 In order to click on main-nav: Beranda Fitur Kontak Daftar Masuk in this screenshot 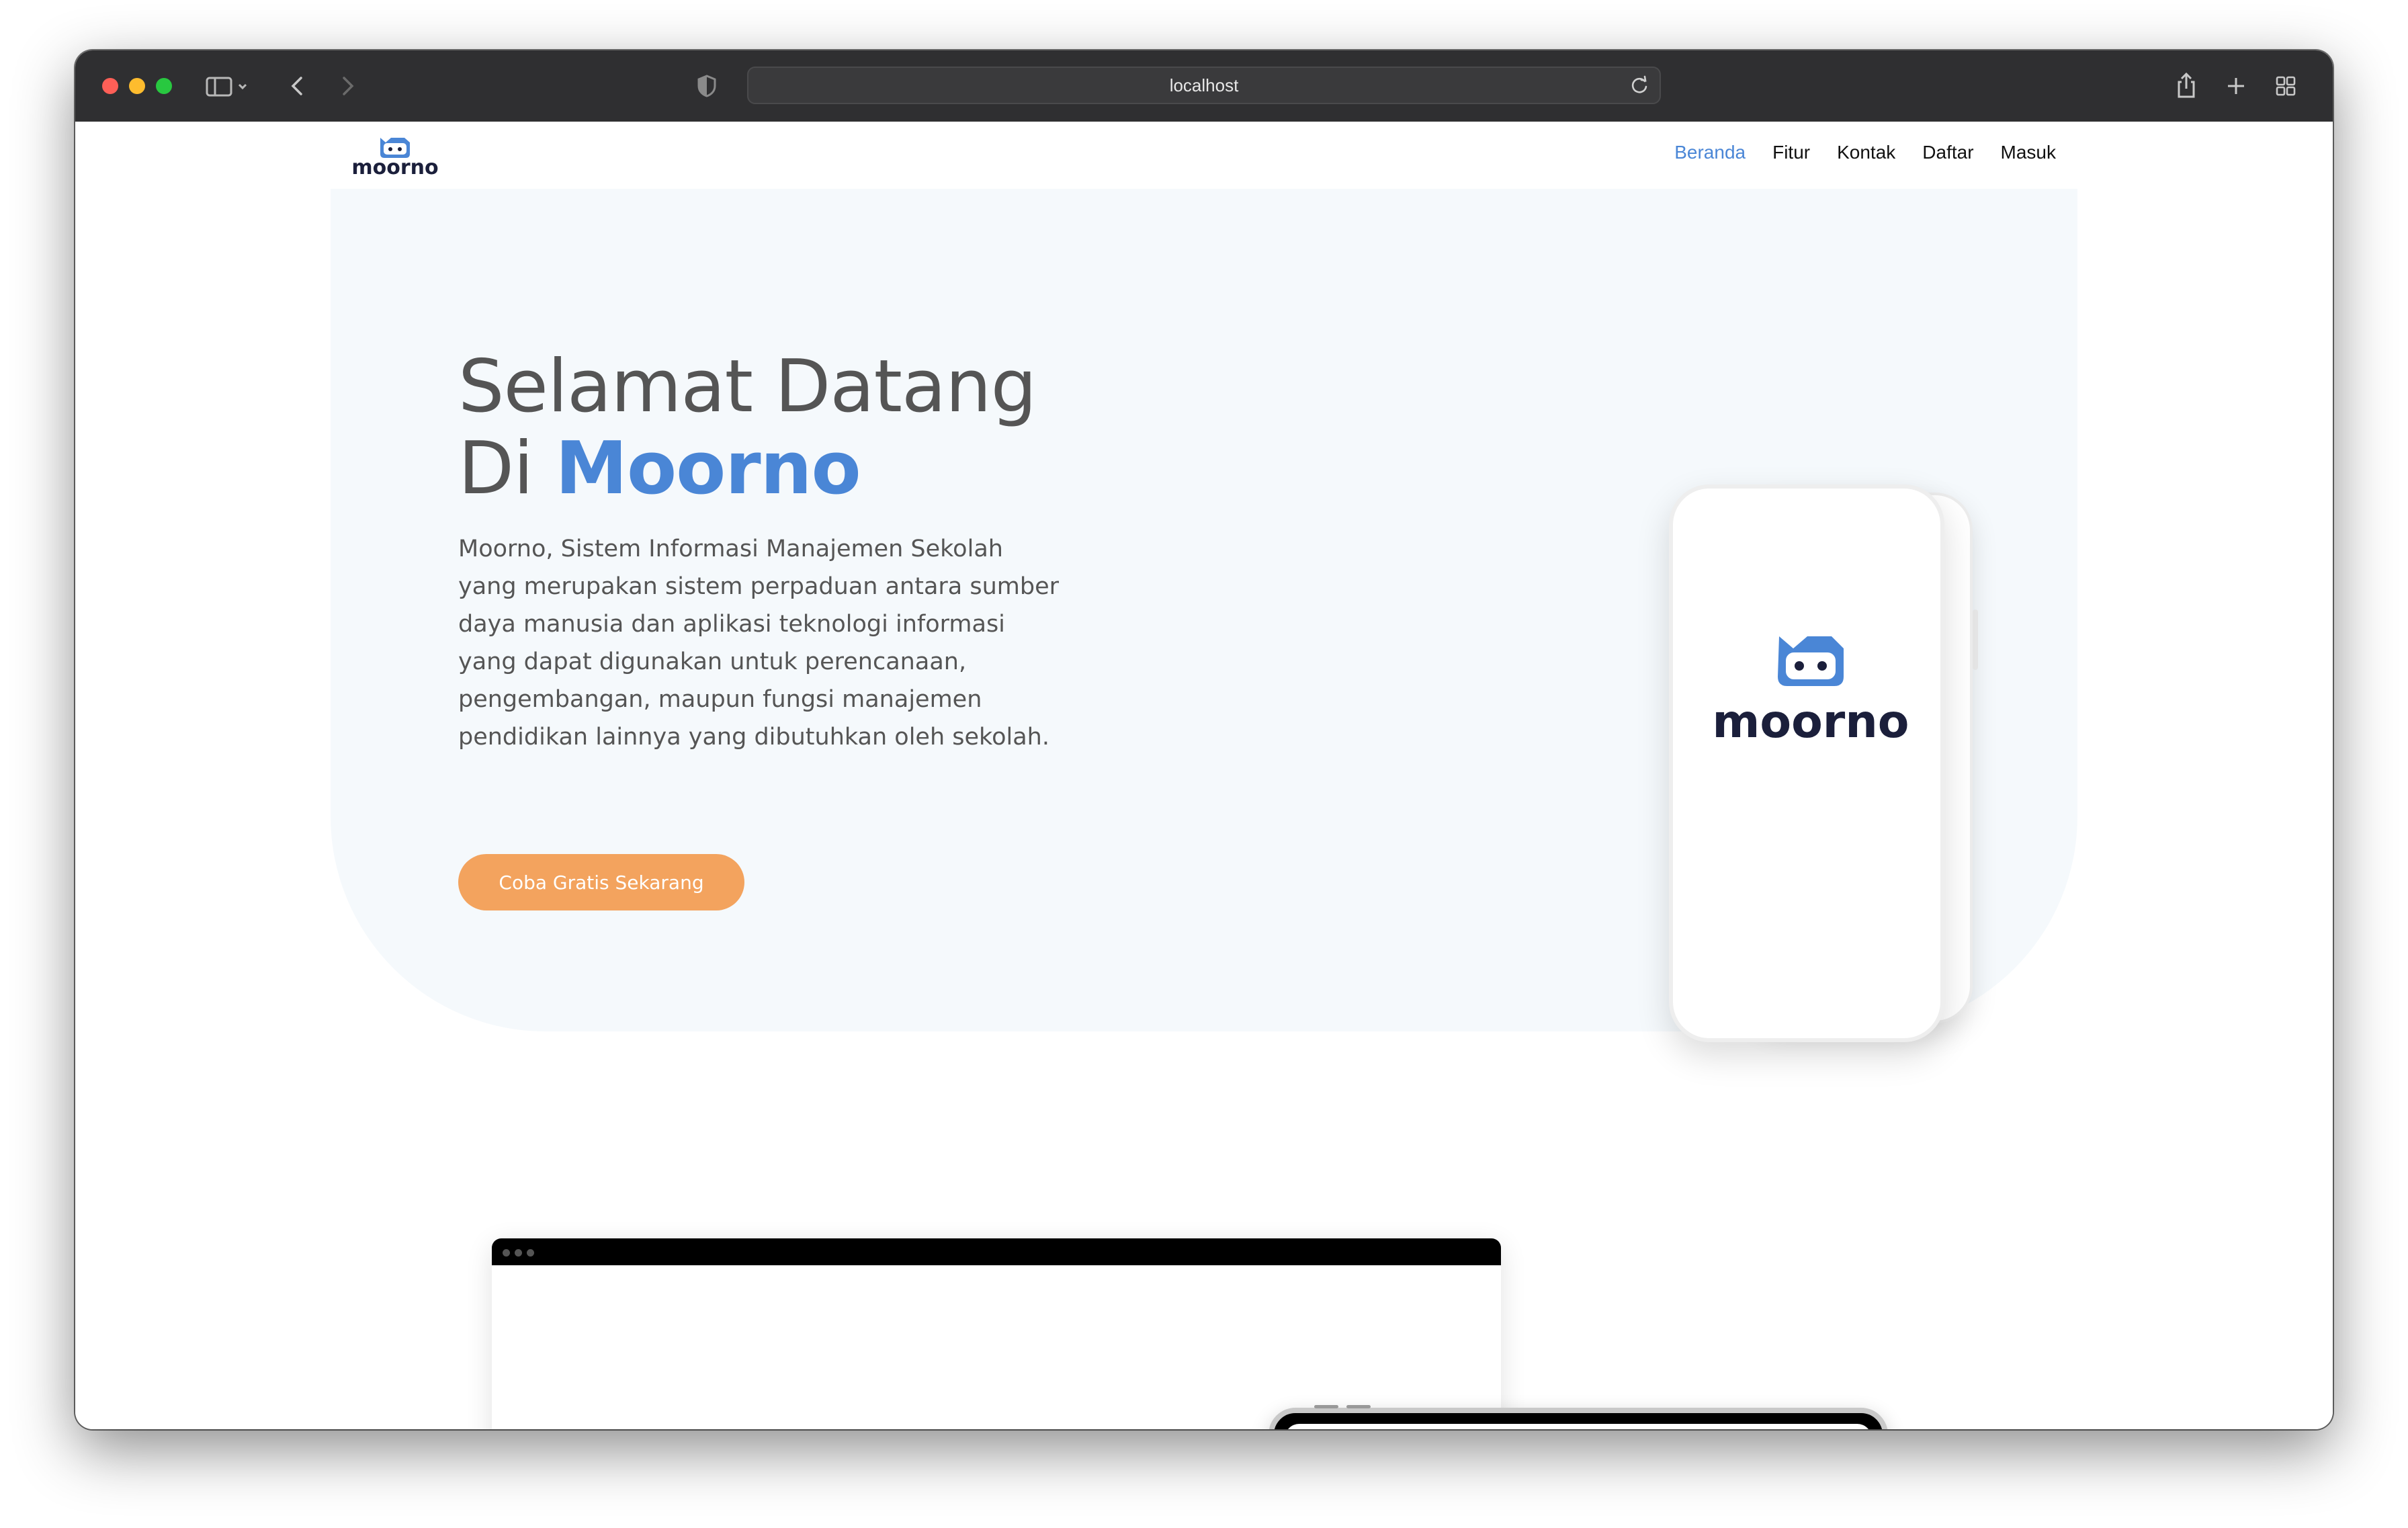, I will do `click(1865, 153)`.